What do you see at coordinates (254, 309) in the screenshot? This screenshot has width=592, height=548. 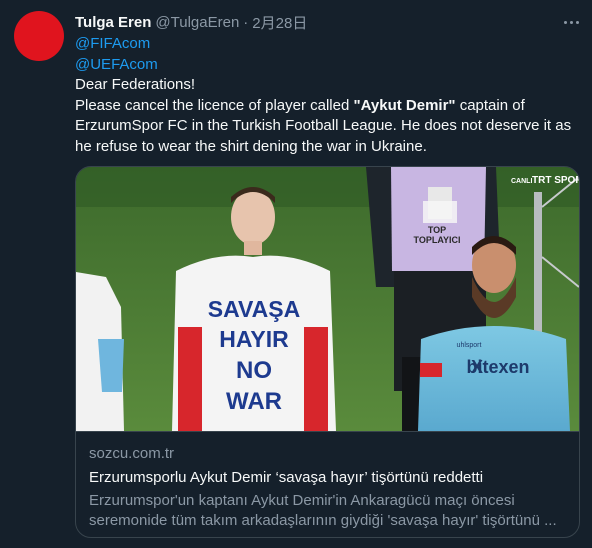 I see `shirt-text-1: SAVAŞA` at bounding box center [254, 309].